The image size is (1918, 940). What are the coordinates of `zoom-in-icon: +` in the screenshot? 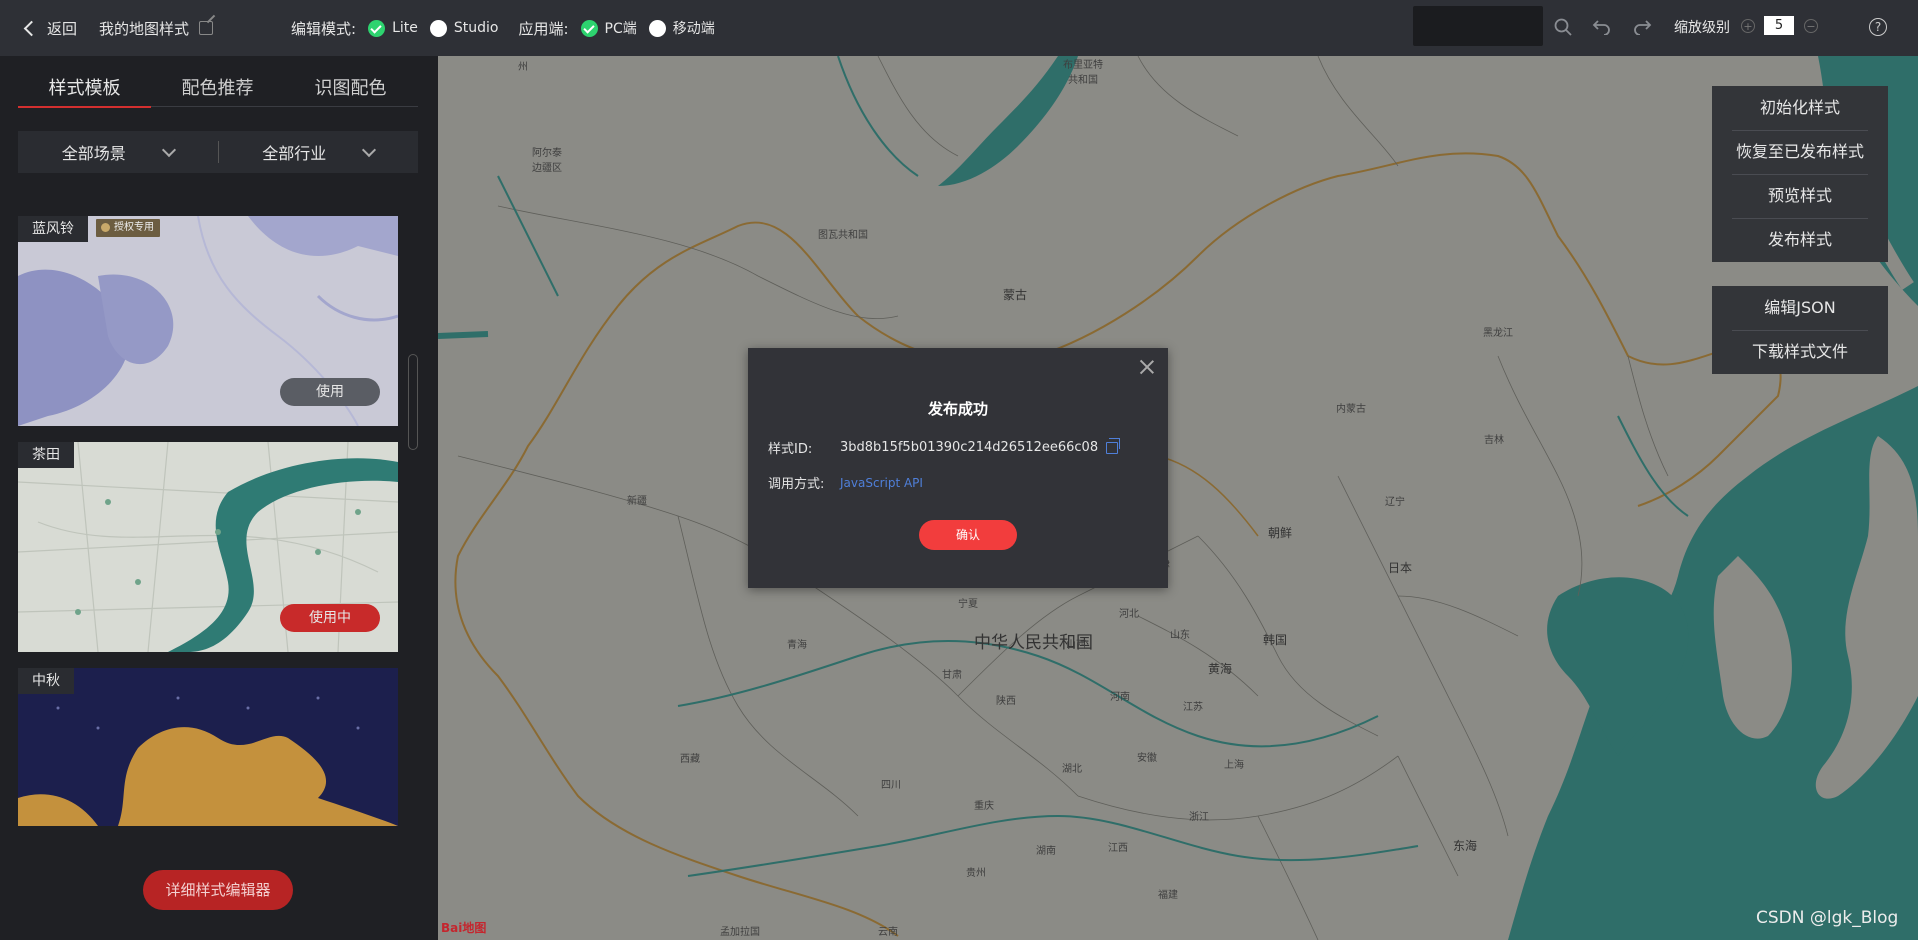 It's located at (1748, 26).